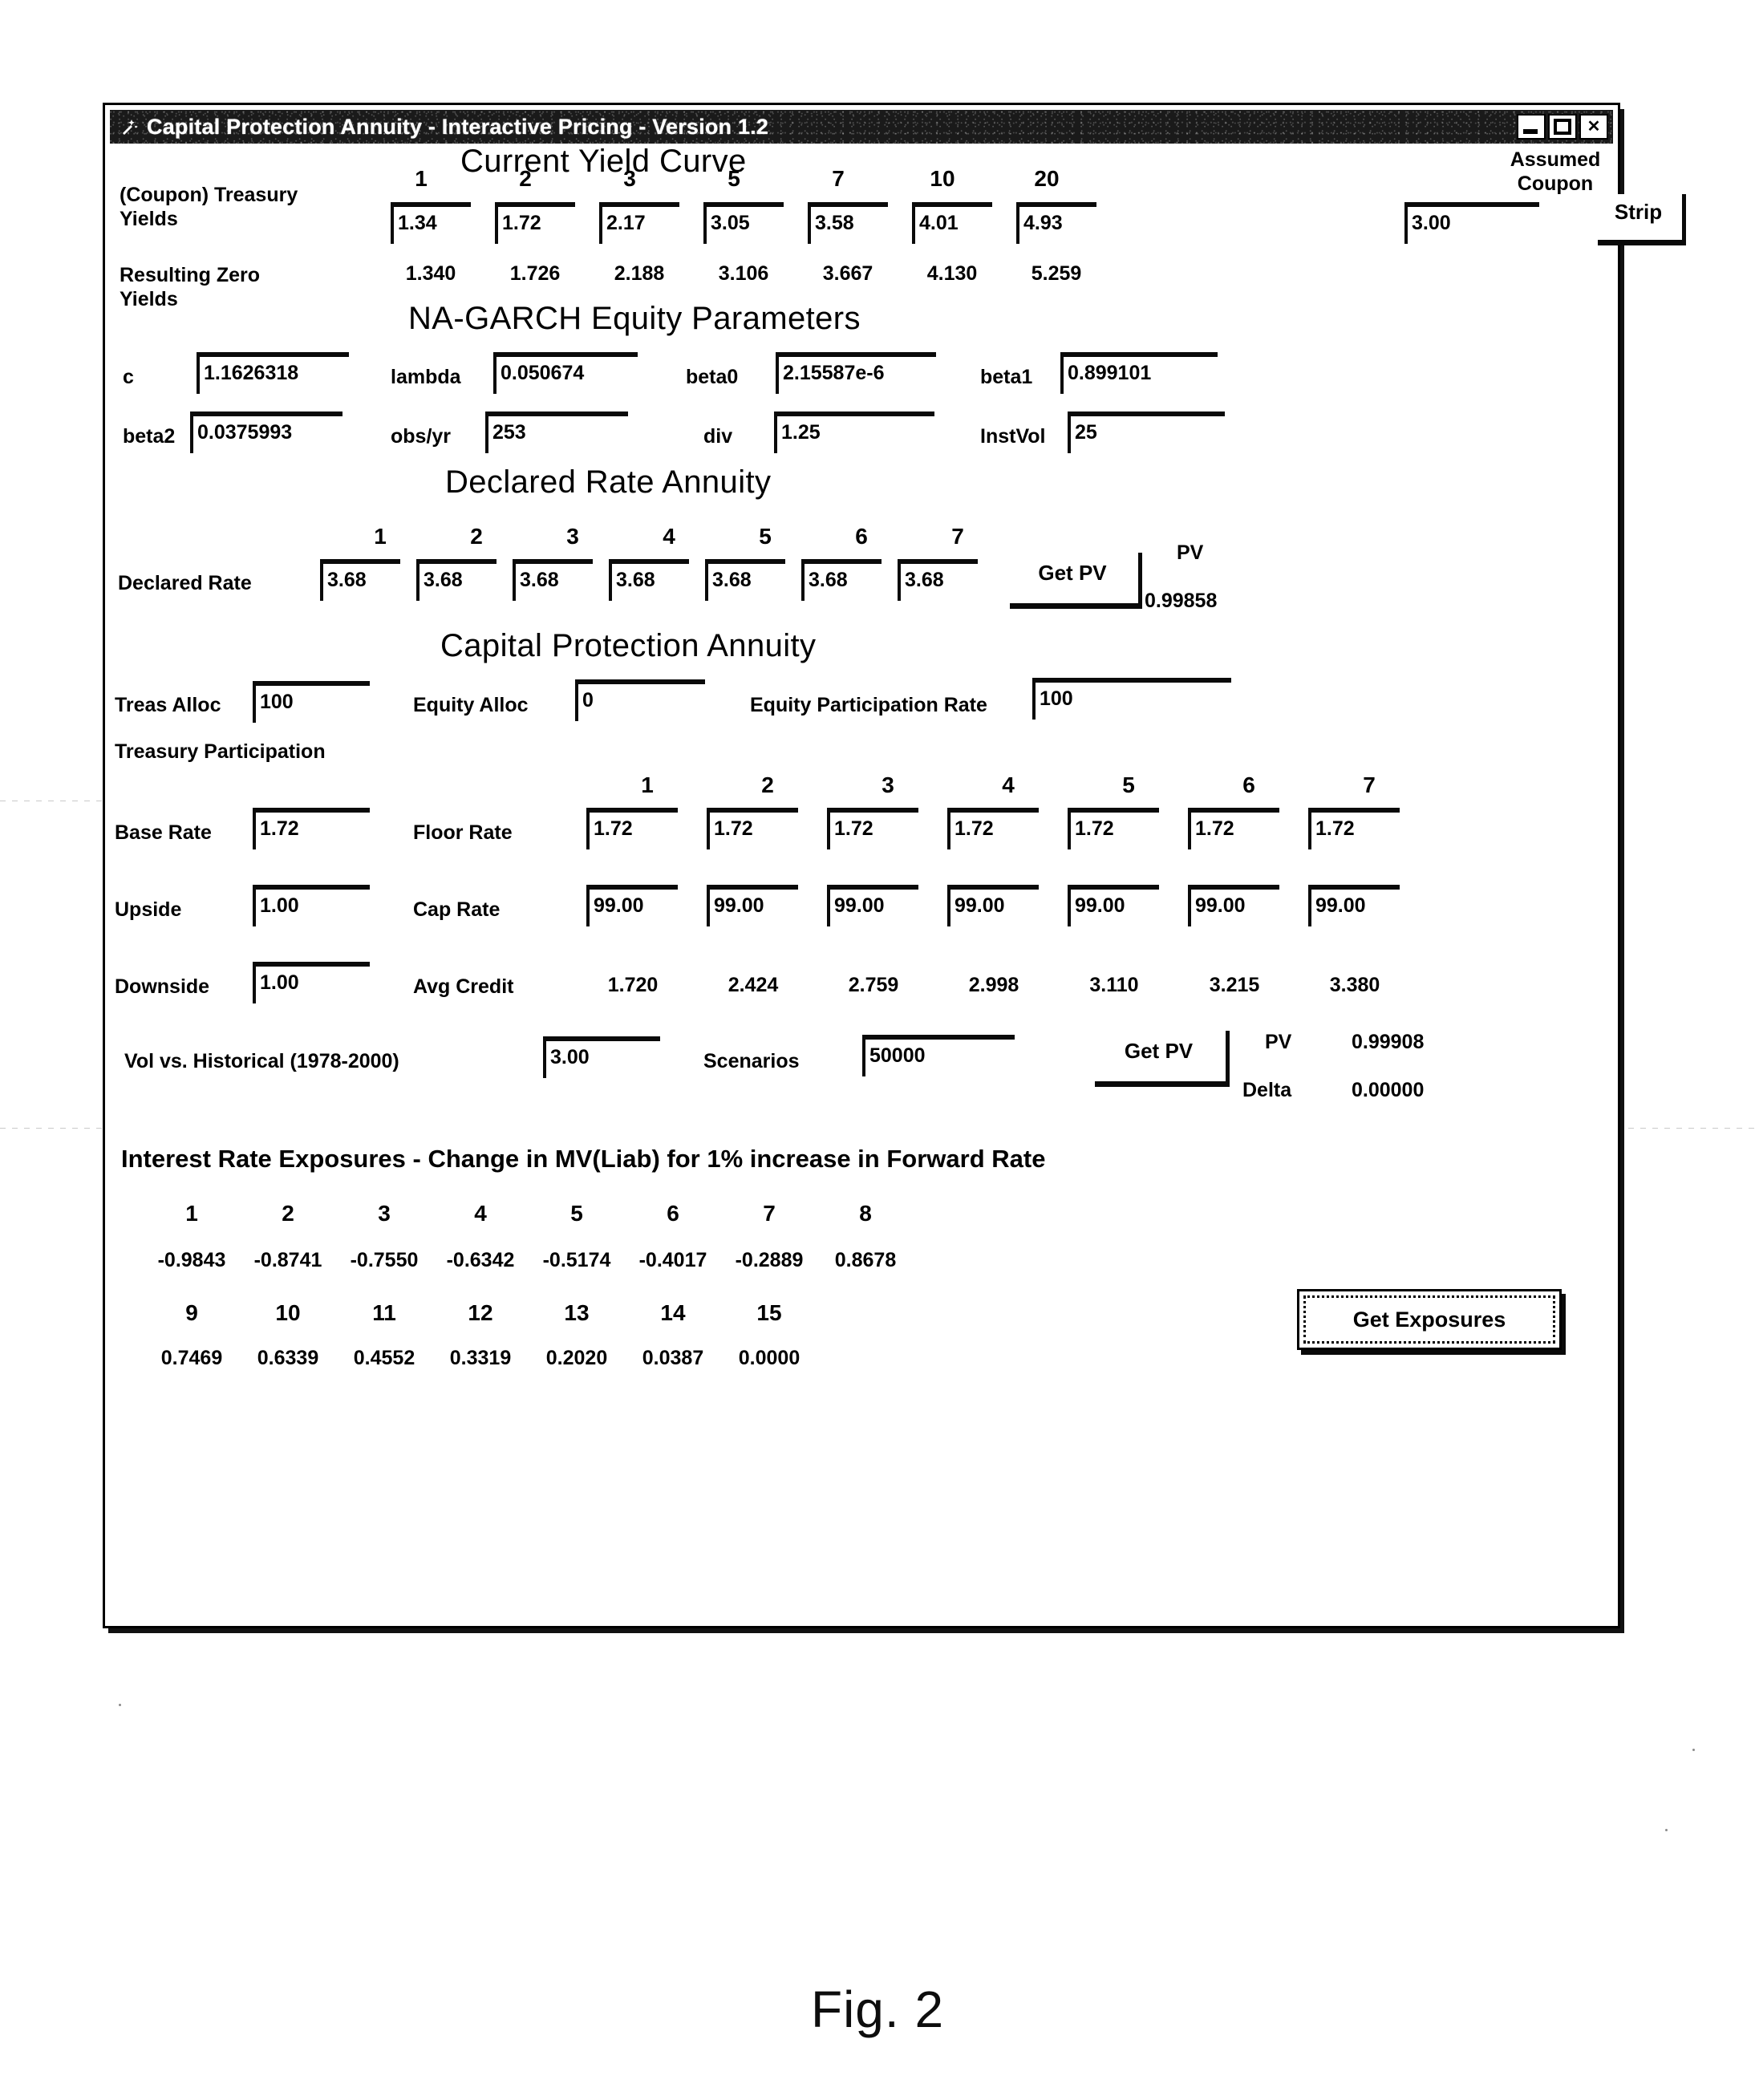 Image resolution: width=1755 pixels, height=2100 pixels. Describe the element at coordinates (938, 1055) in the screenshot. I see `scenarios-input: 50000` at that location.